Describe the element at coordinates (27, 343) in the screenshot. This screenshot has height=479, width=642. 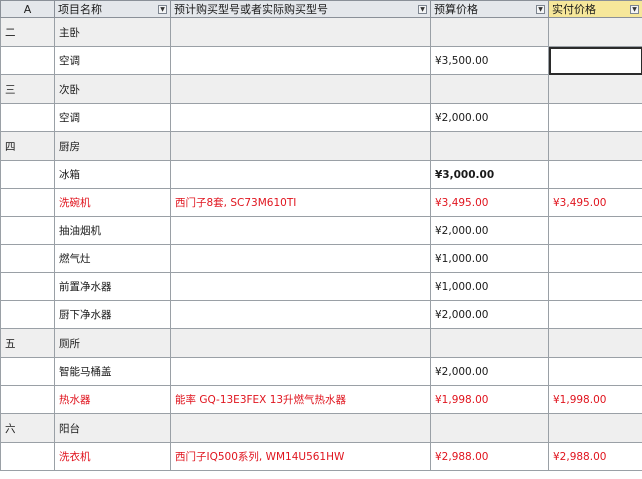
I see `row-number-cell: 五` at that location.